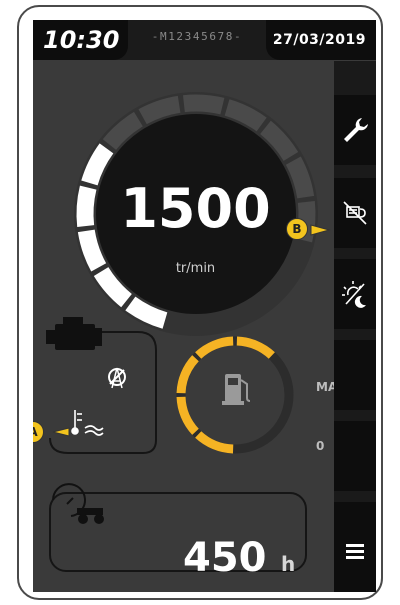  What do you see at coordinates (355, 551) in the screenshot?
I see `menu-icon` at bounding box center [355, 551].